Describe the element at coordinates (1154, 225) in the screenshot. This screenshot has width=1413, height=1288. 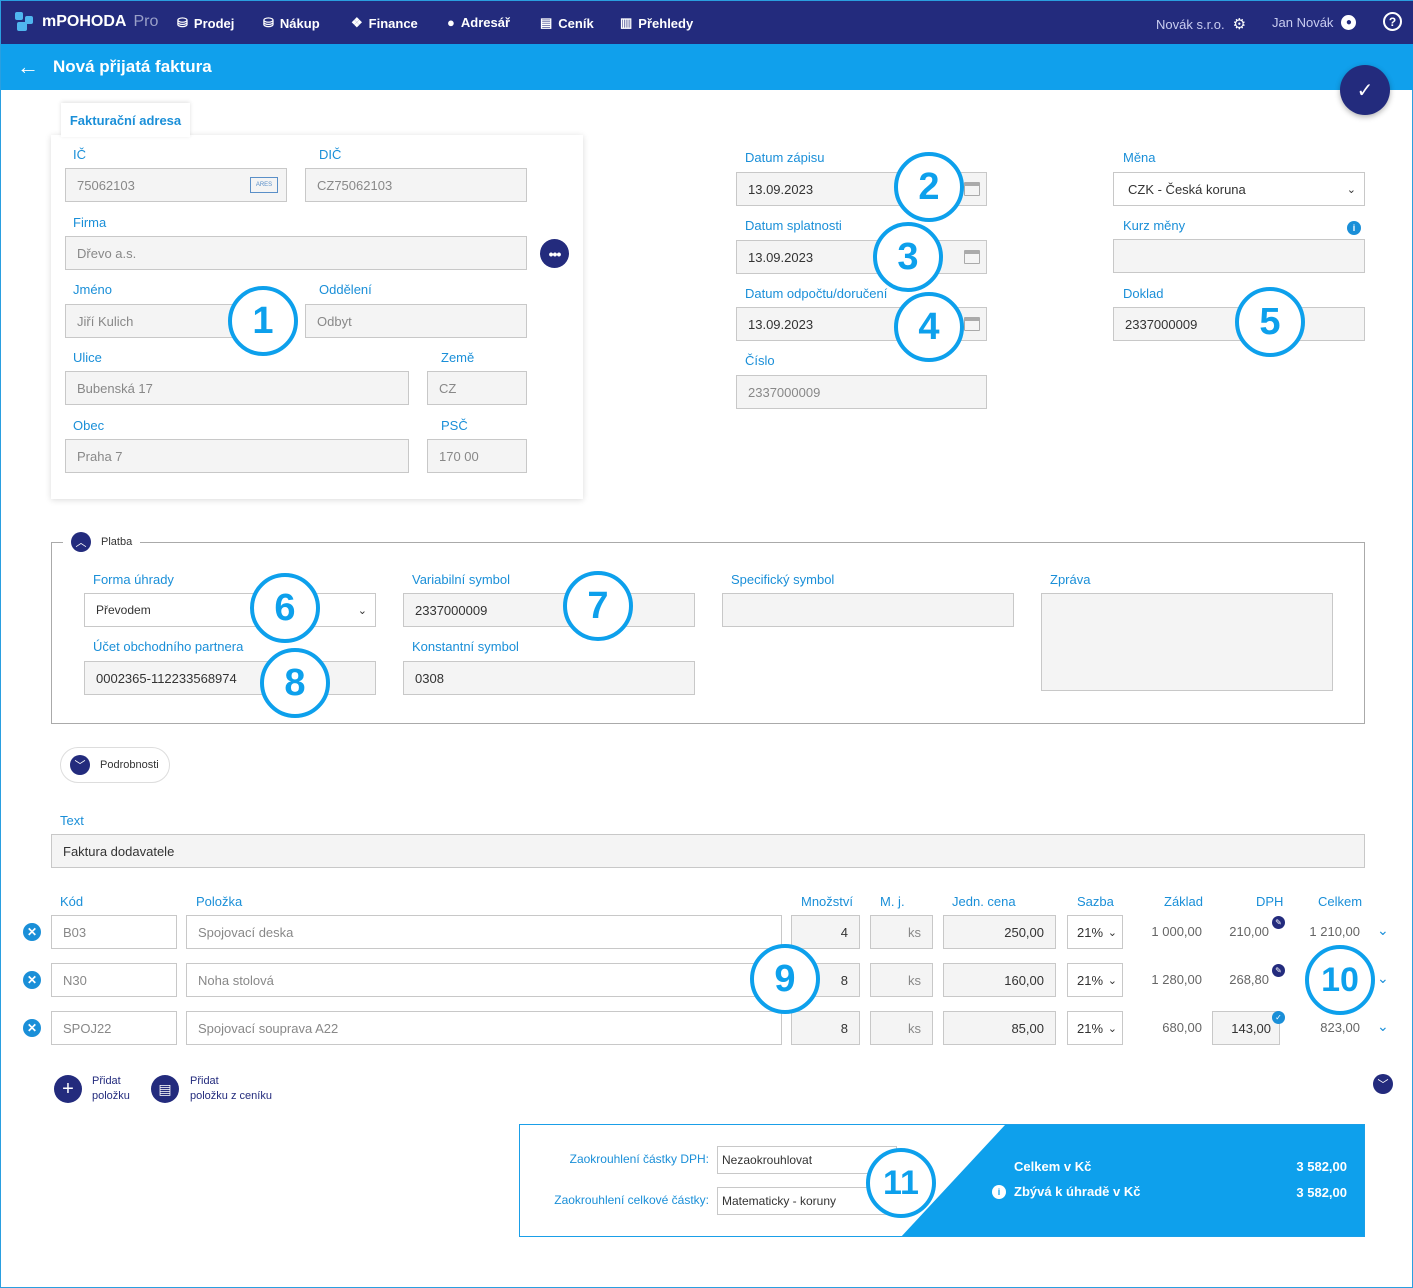
I see `kurz-label: Kurz měny` at that location.